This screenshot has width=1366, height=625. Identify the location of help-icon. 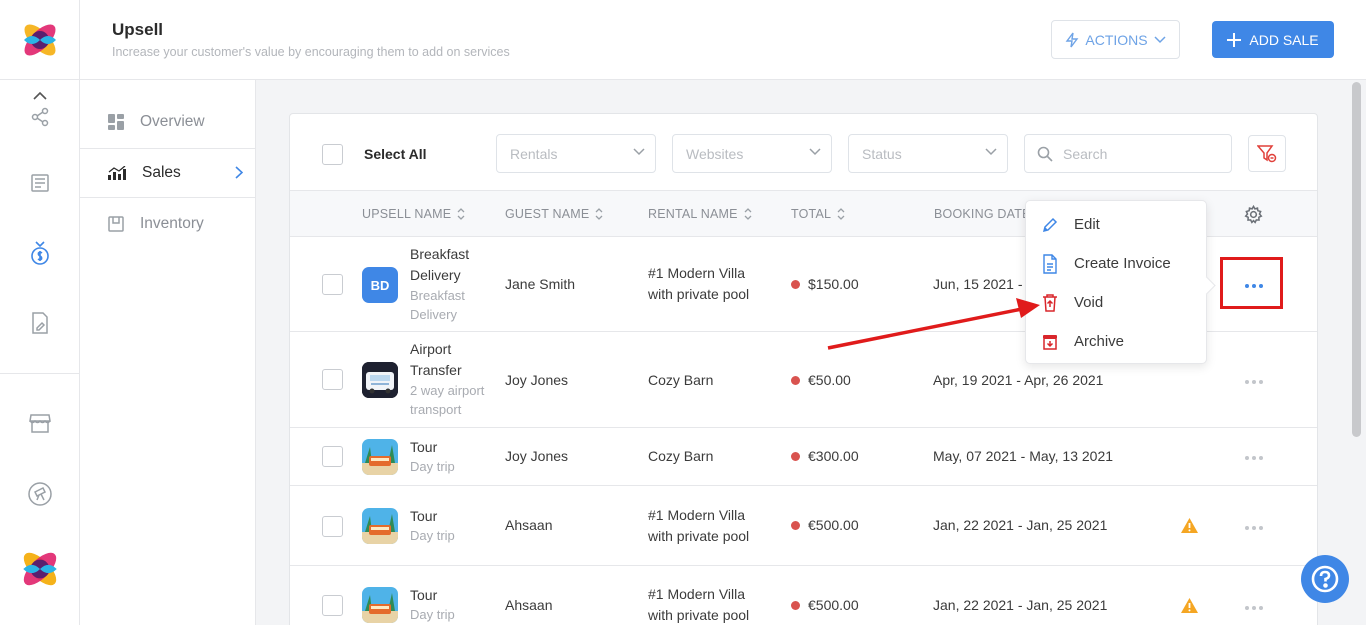
(1325, 579).